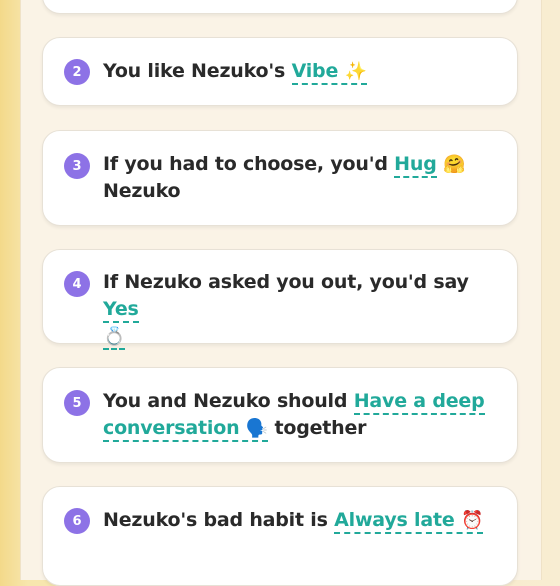  I want to click on quiz-card-2: 2 You like Nezuko's Vibe ✨, so click(280, 71).